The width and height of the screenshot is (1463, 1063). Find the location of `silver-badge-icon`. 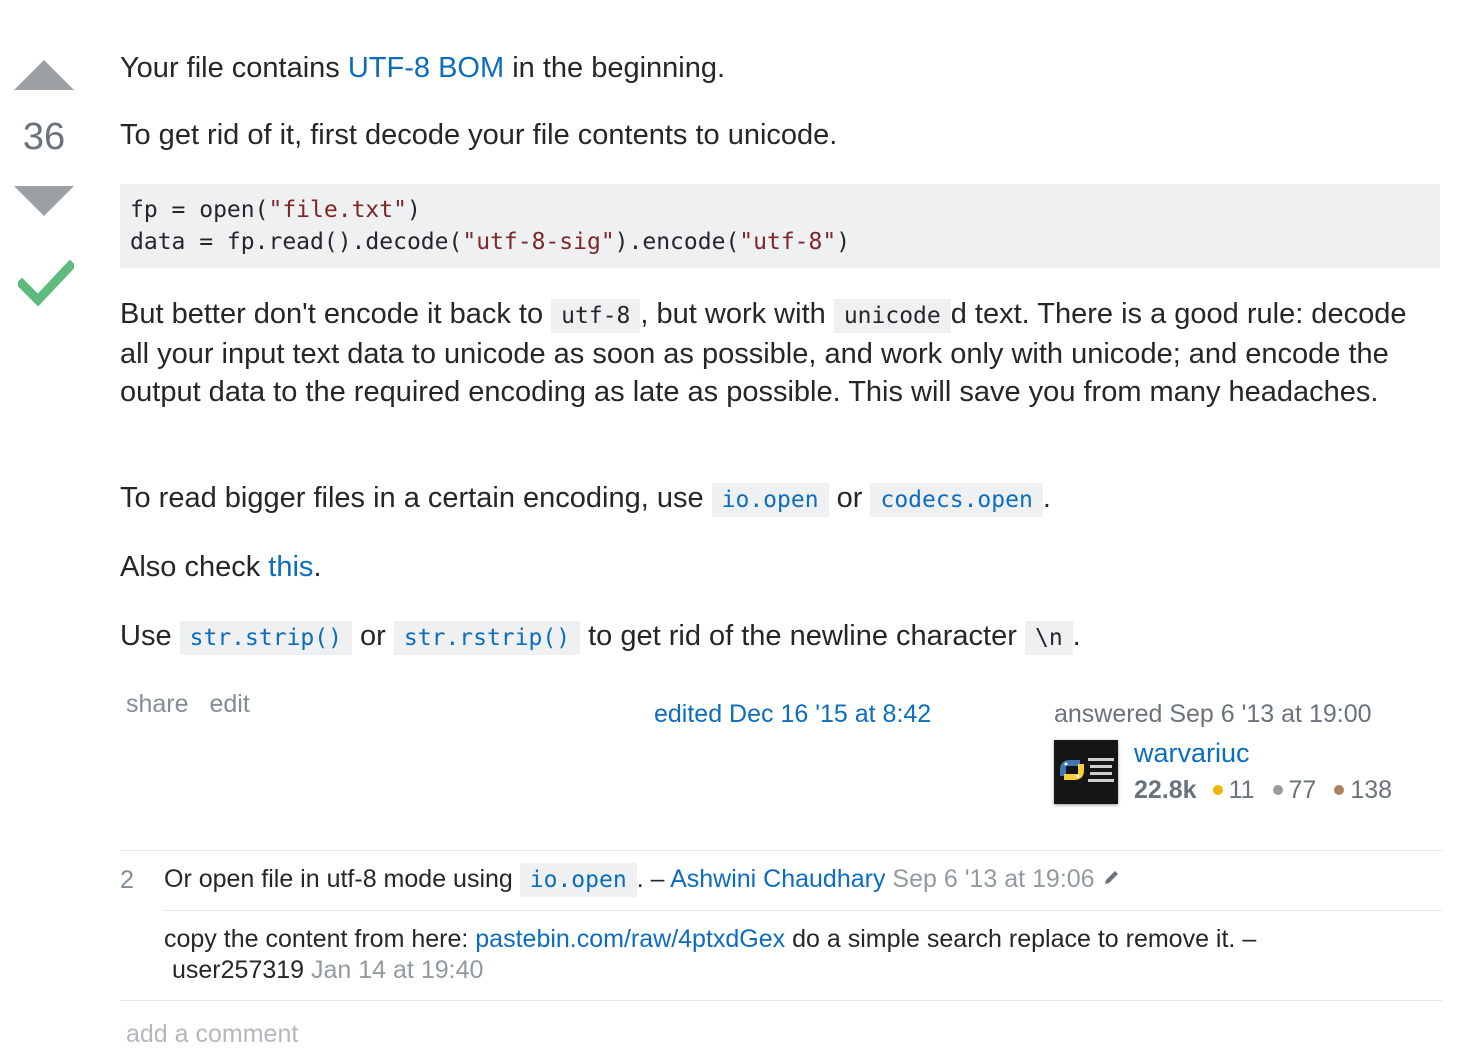

silver-badge-icon is located at coordinates (1277, 789).